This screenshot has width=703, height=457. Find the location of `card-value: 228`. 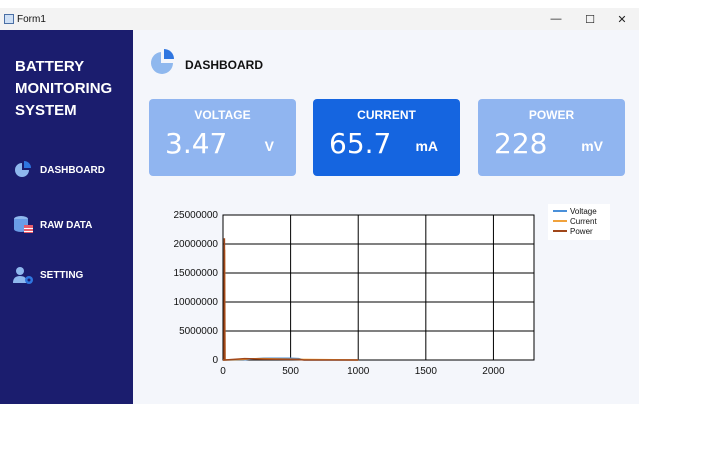

card-value: 228 is located at coordinates (521, 143).